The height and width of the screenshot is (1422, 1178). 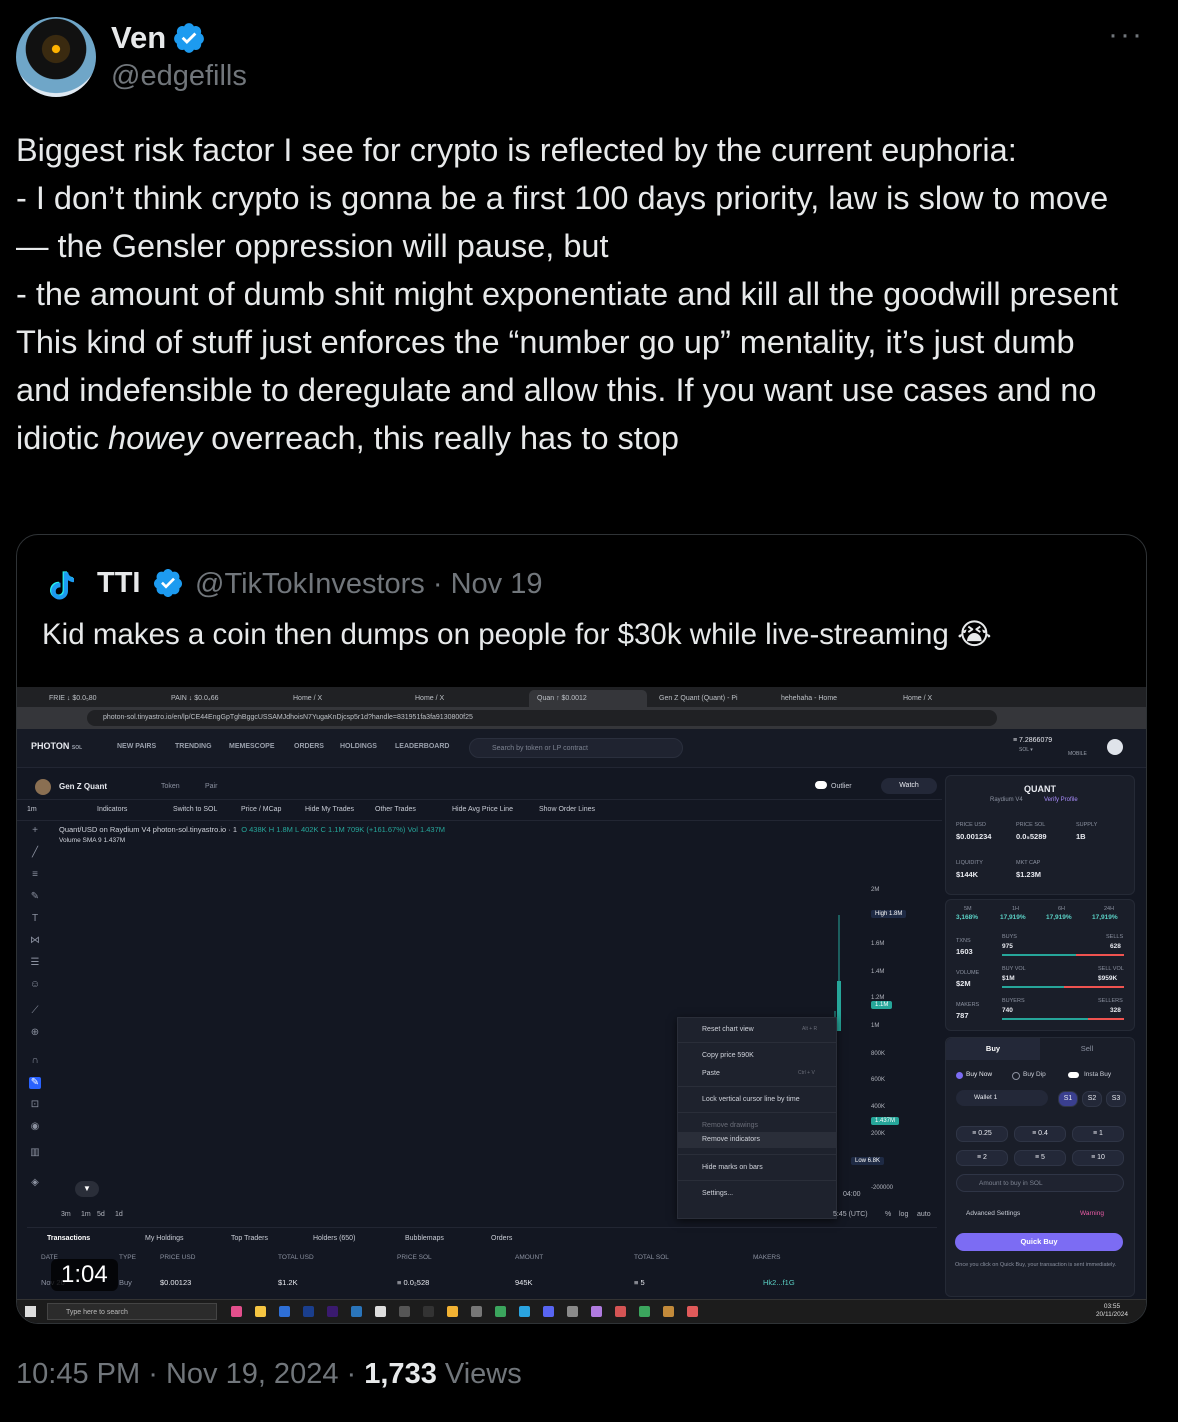 I want to click on author-handle: @edgefills, so click(x=179, y=76).